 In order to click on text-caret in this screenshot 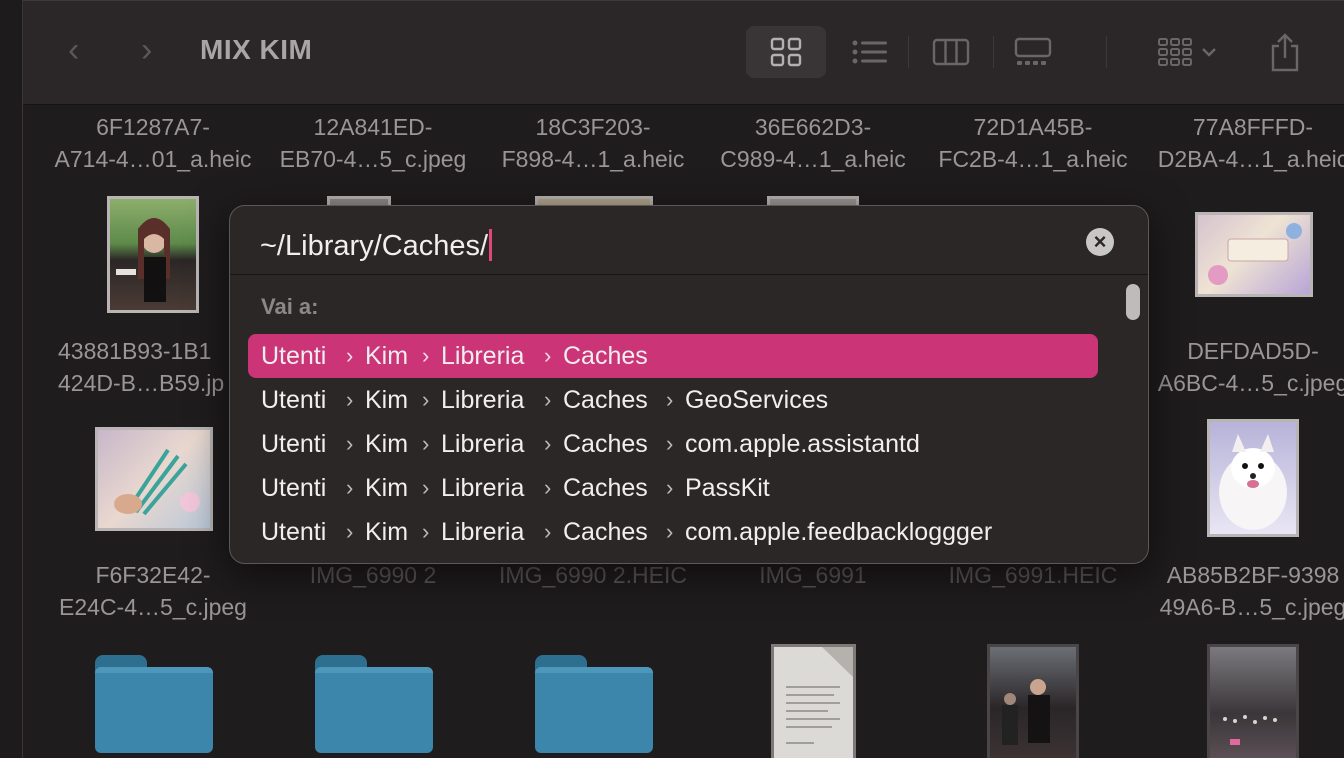, I will do `click(491, 245)`.